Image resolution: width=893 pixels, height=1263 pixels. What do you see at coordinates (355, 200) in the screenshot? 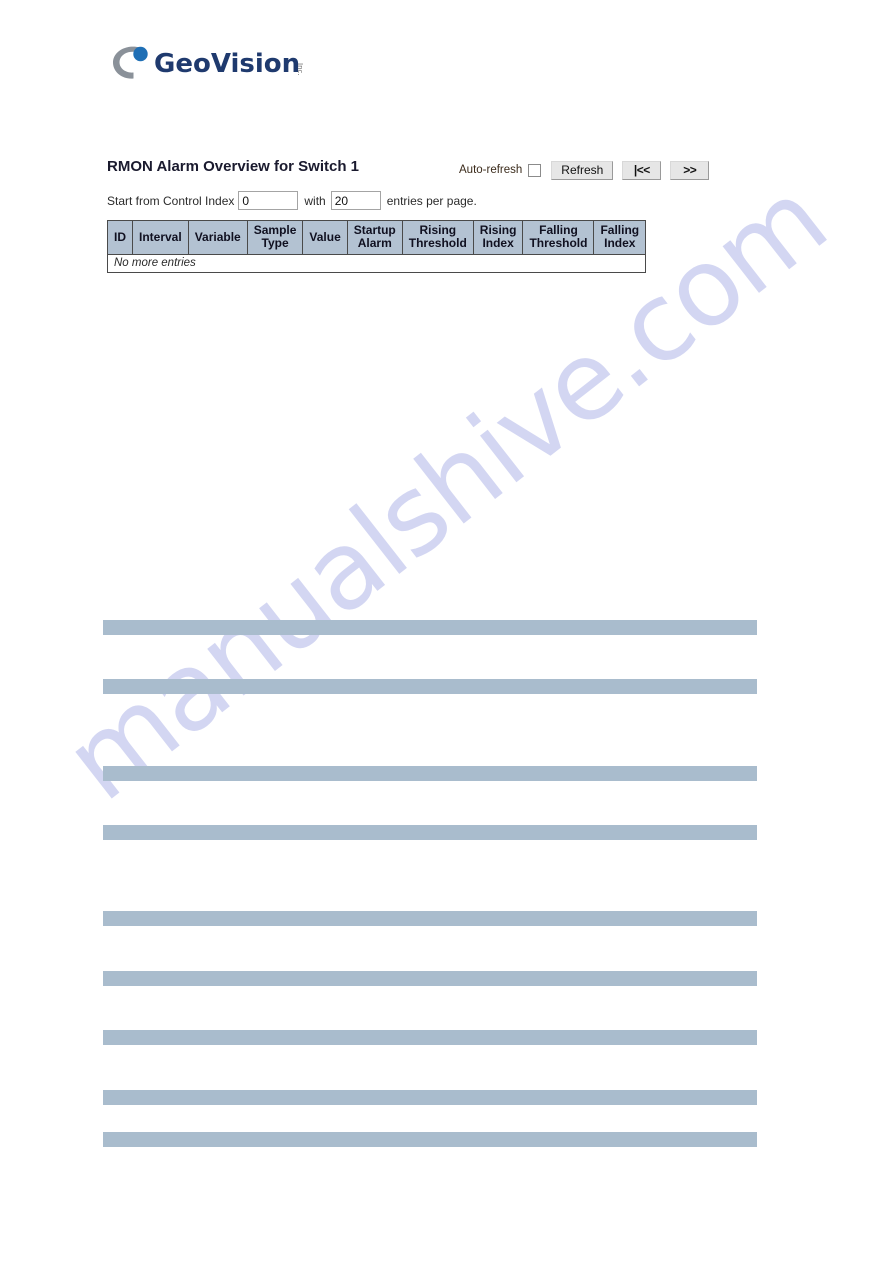
I see `entries-per-page-input` at bounding box center [355, 200].